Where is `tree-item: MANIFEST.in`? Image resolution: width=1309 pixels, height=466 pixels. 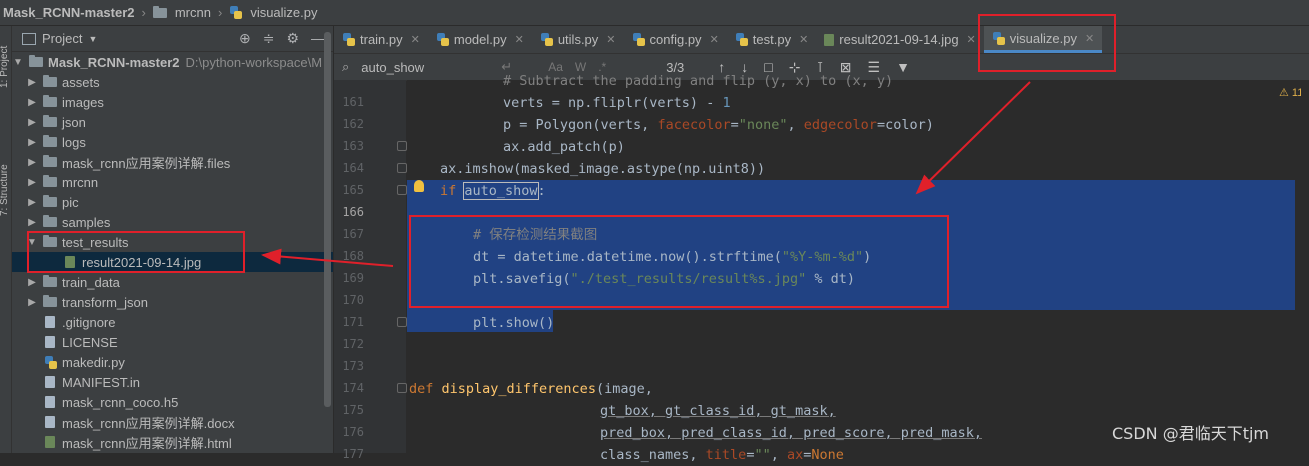
tree-item: MANIFEST.in is located at coordinates (172, 382).